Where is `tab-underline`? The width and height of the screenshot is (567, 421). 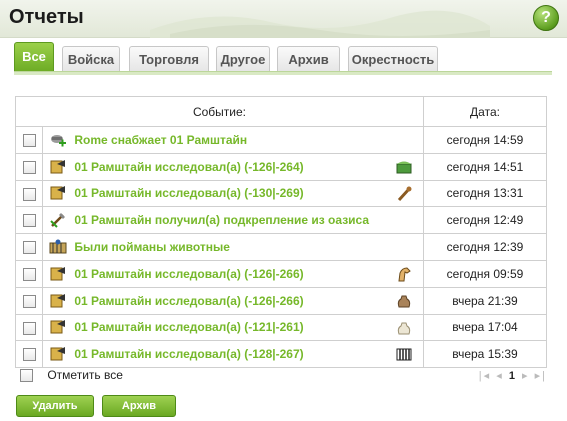 tab-underline is located at coordinates (283, 73).